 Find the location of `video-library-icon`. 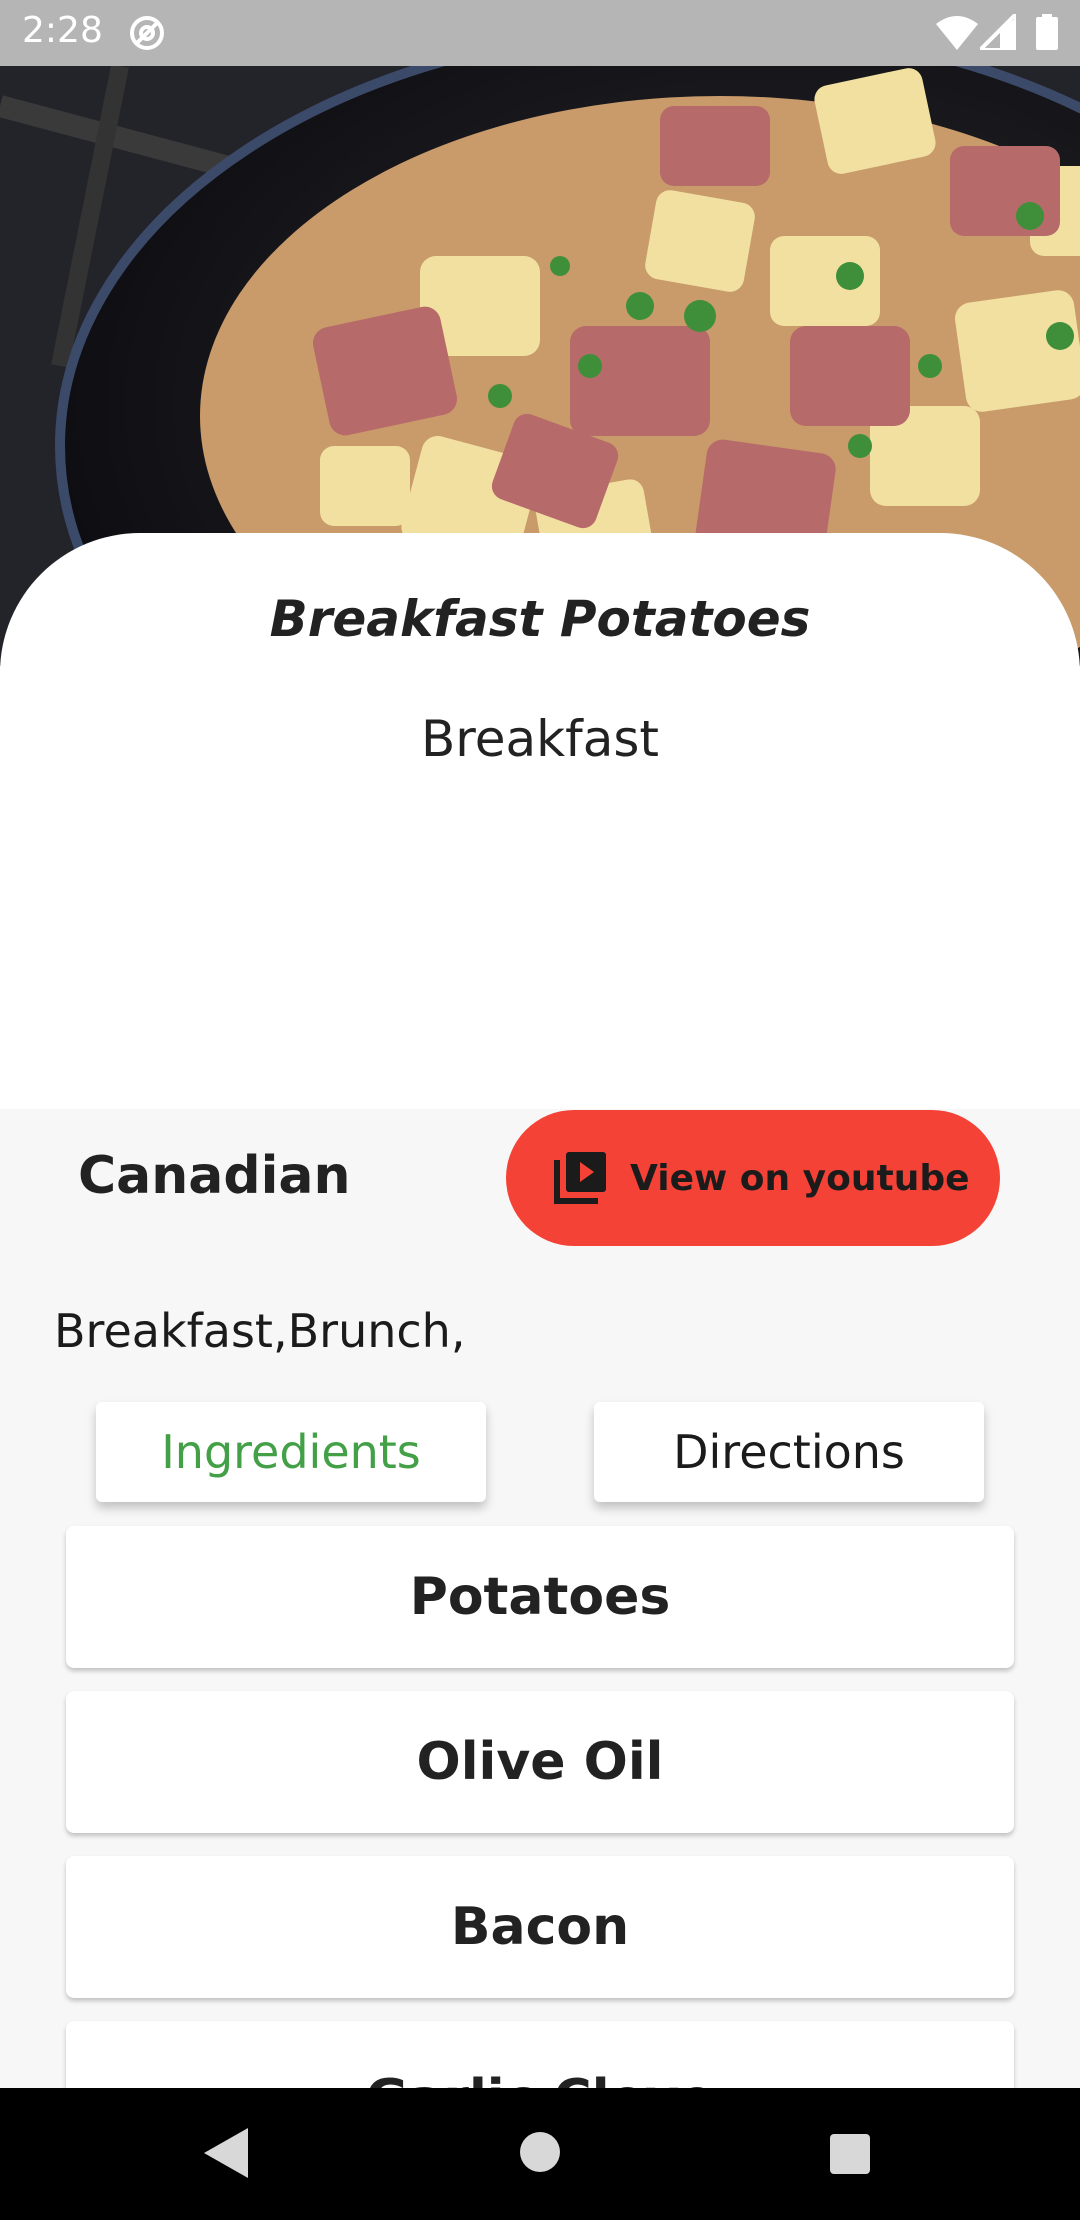

video-library-icon is located at coordinates (580, 1178).